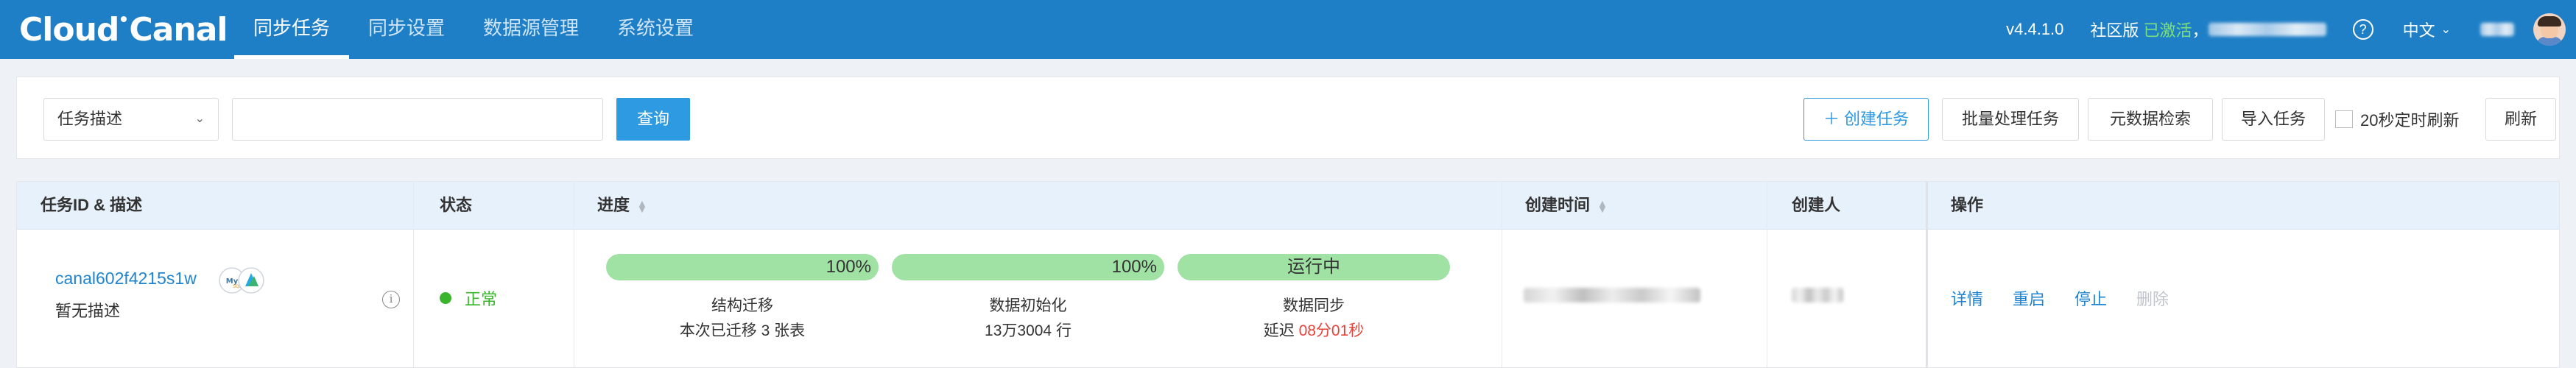  What do you see at coordinates (1612, 295) in the screenshot?
I see `redacted-created-time` at bounding box center [1612, 295].